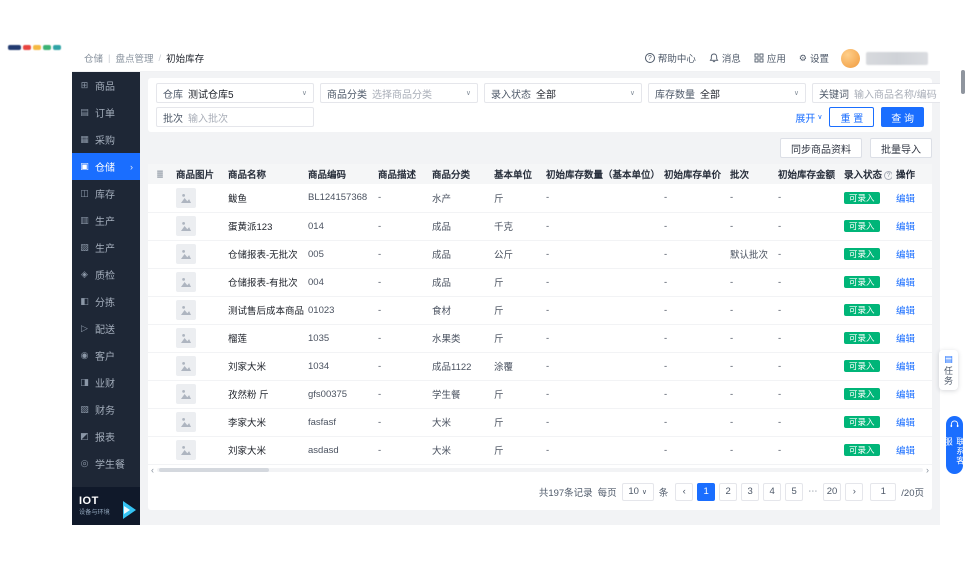  I want to click on sync-products-button: 同步商品资料, so click(821, 148).